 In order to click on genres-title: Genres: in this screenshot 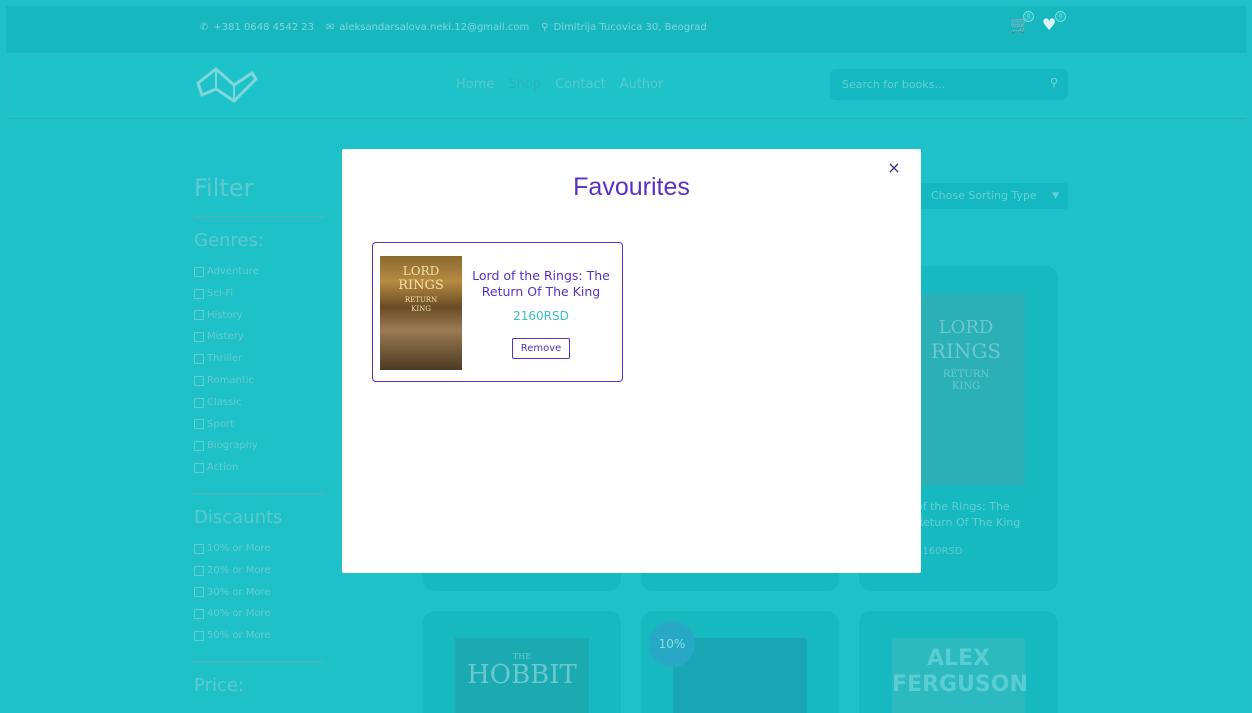, I will do `click(229, 240)`.